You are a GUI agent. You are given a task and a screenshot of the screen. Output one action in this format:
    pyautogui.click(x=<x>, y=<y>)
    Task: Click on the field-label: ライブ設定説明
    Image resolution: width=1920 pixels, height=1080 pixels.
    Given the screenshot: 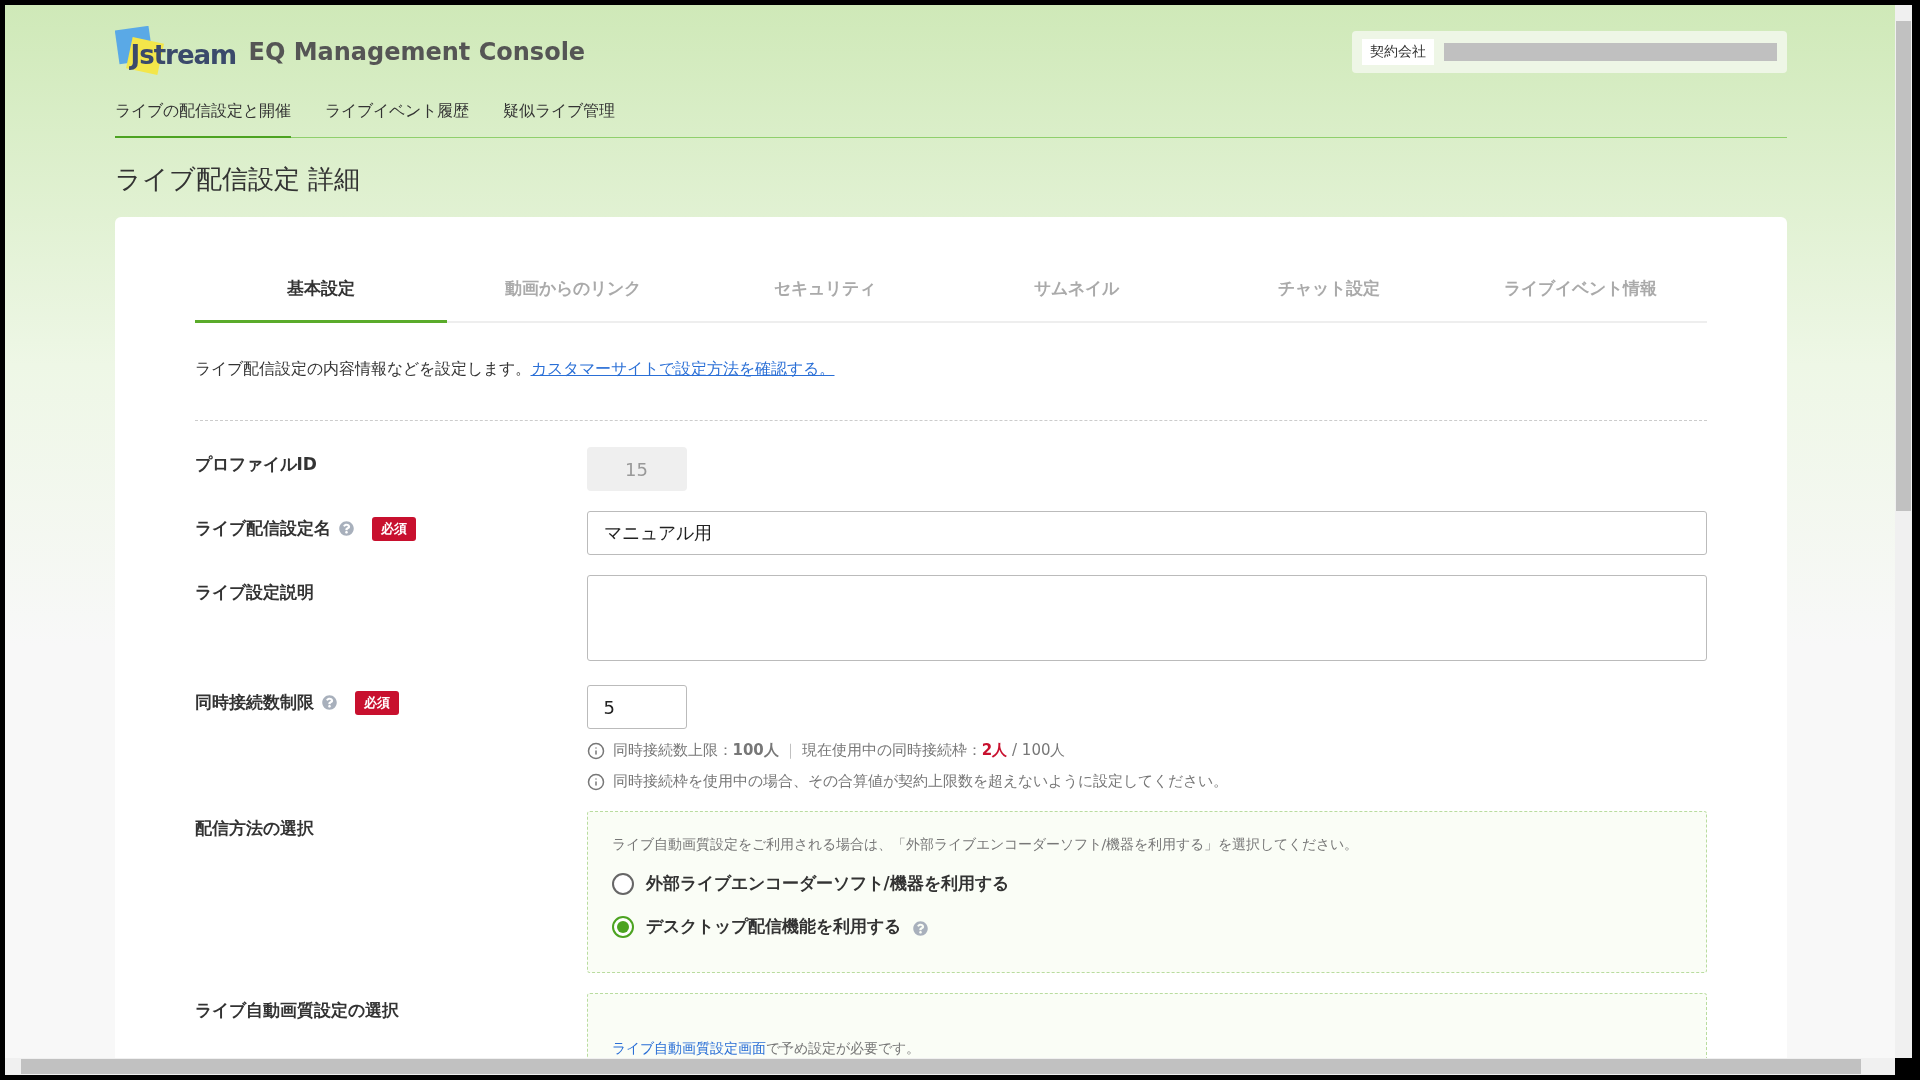 What is the action you would take?
    pyautogui.click(x=254, y=592)
    